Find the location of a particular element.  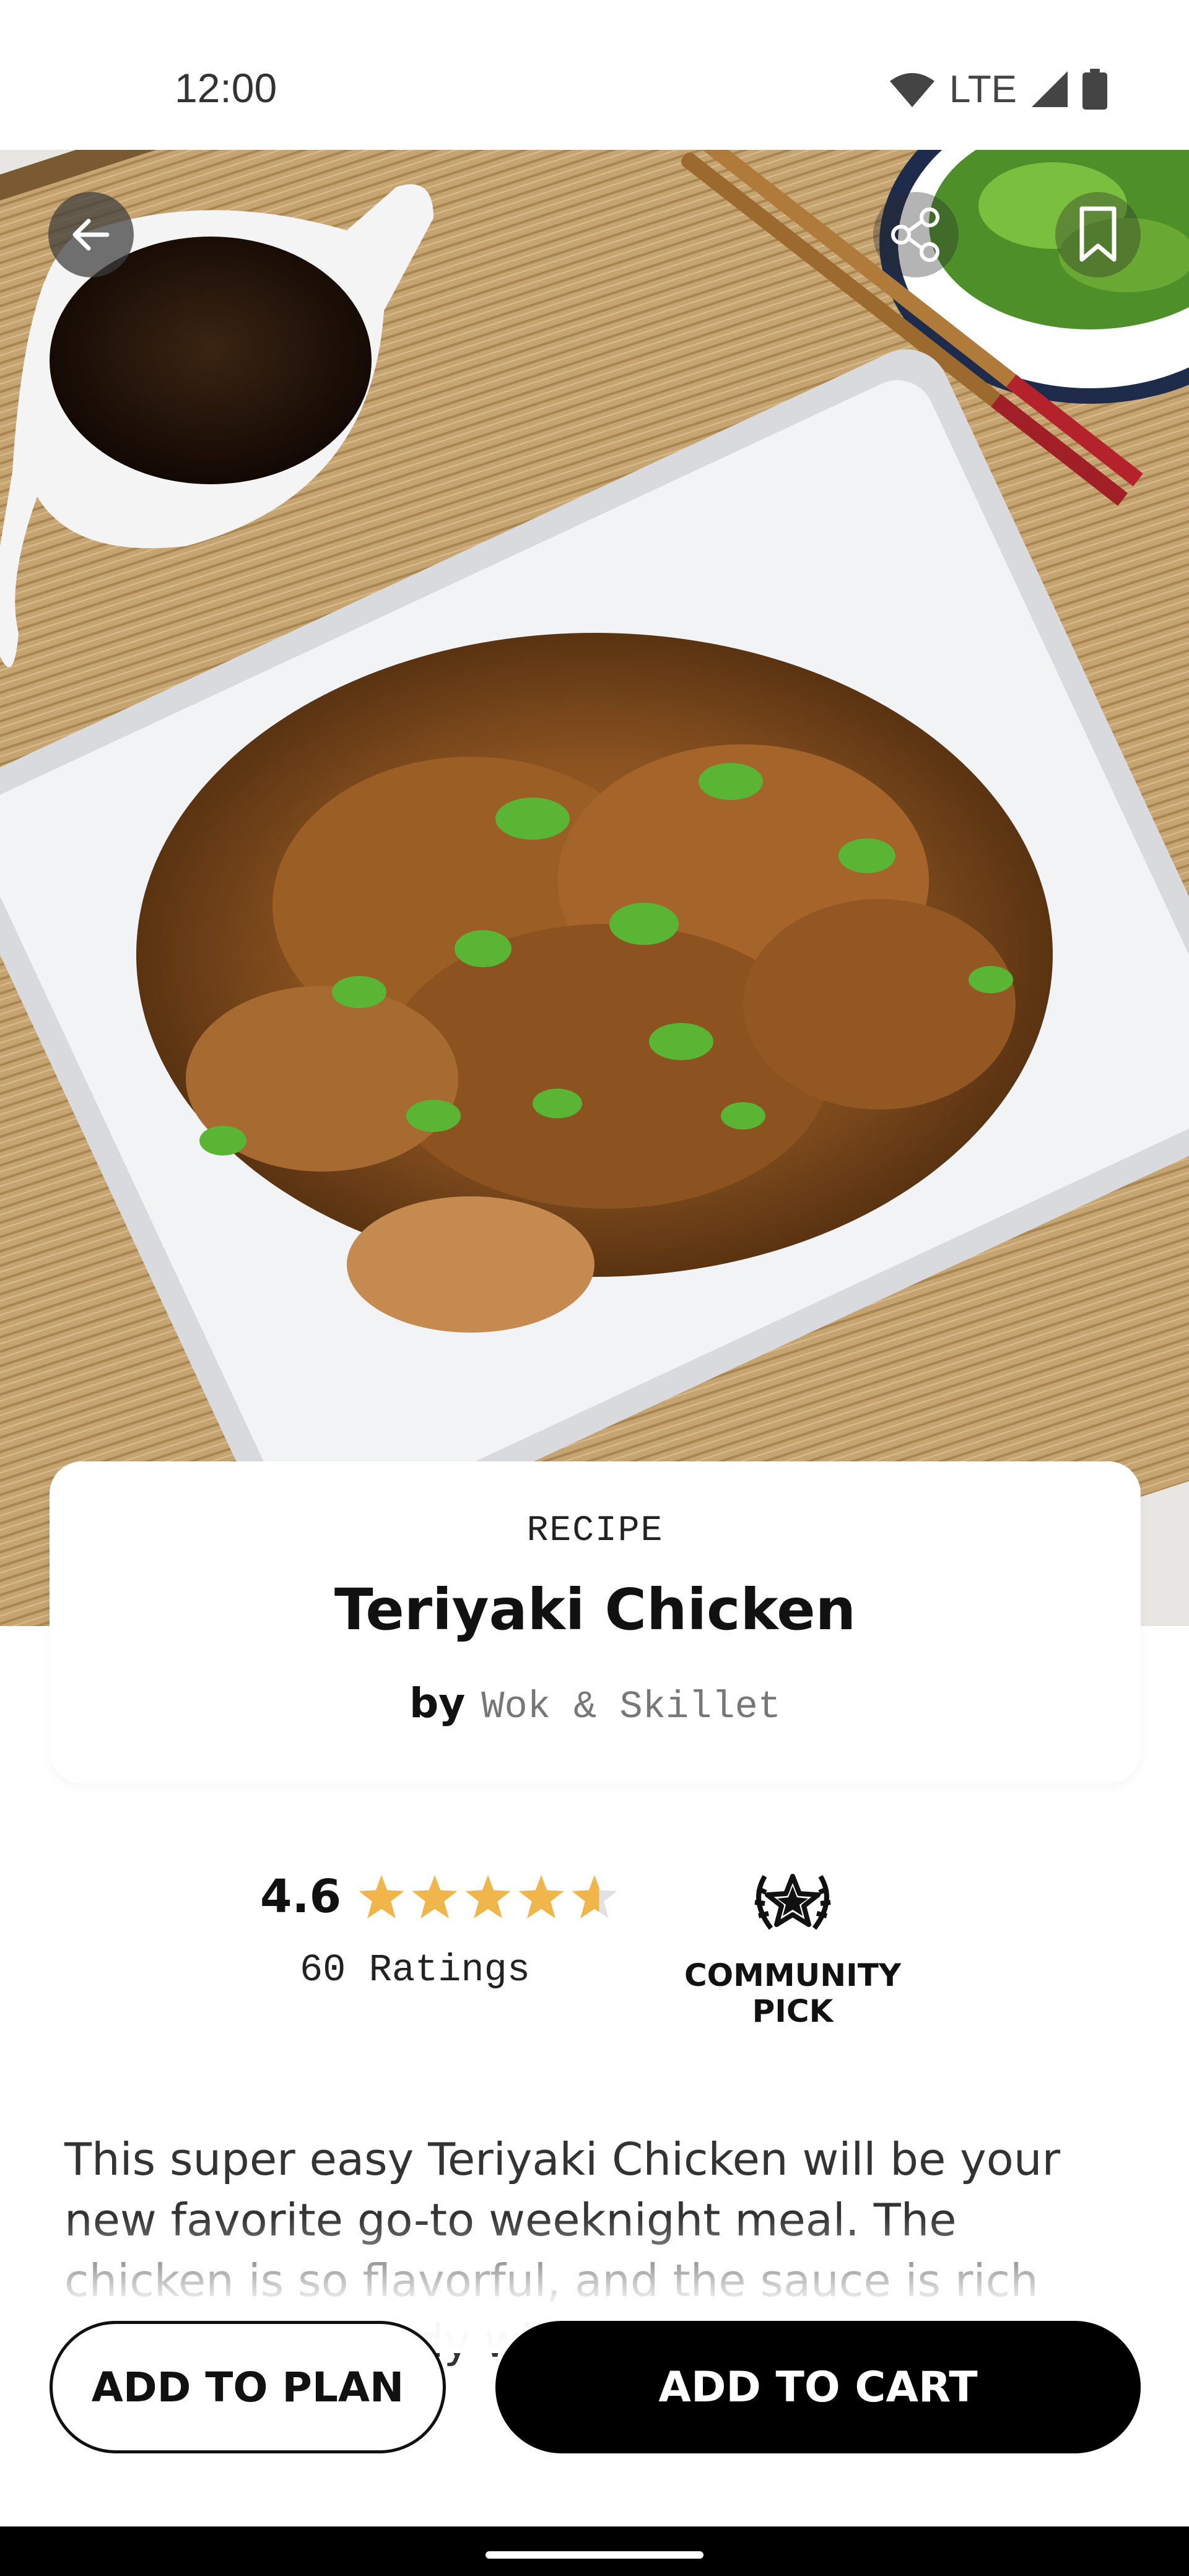

share-button is located at coordinates (916, 234).